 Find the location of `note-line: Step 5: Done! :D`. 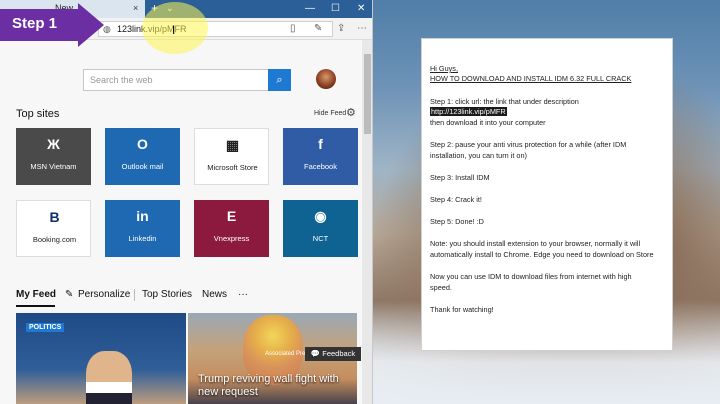

note-line: Step 5: Done! :D is located at coordinates (457, 221).